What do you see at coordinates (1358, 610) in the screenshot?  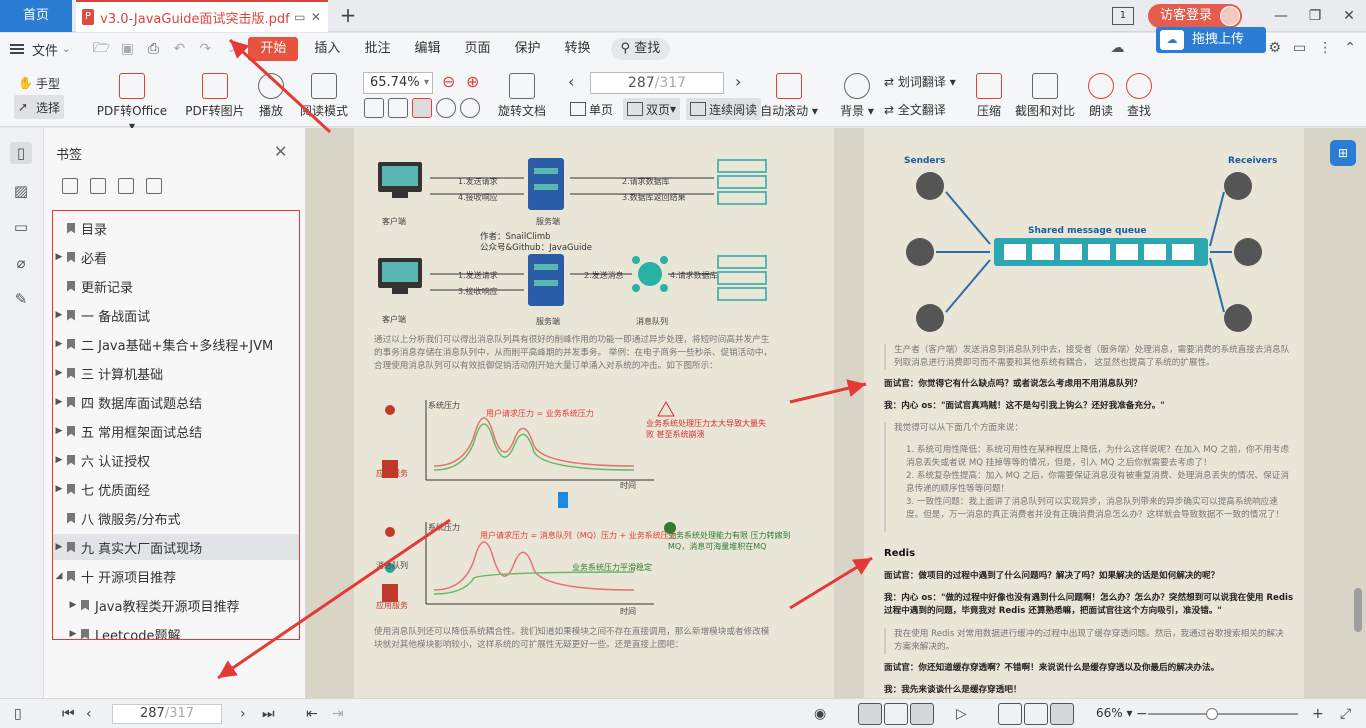 I see `vertical-scrollbar` at bounding box center [1358, 610].